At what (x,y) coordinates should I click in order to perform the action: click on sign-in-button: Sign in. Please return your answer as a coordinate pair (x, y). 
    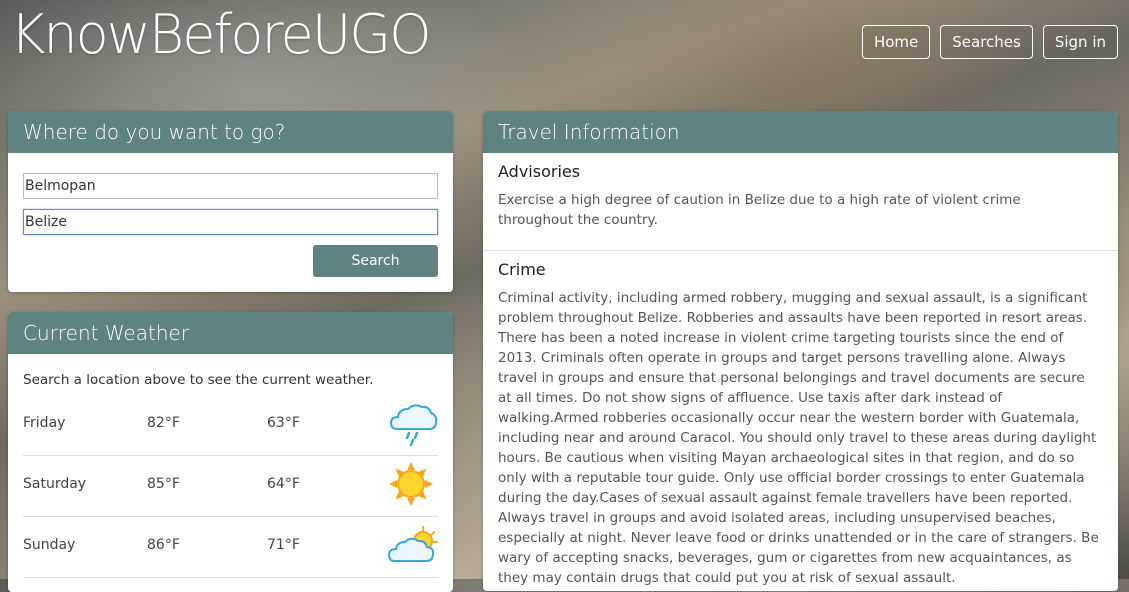
    Looking at the image, I should click on (1080, 42).